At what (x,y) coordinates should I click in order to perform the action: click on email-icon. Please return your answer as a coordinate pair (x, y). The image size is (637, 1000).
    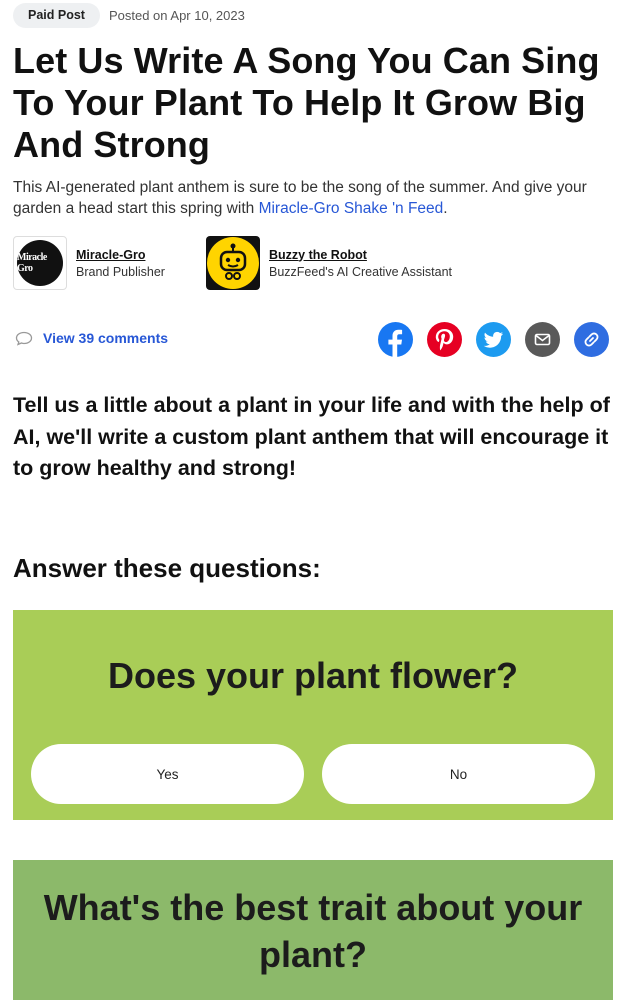
    Looking at the image, I should click on (542, 339).